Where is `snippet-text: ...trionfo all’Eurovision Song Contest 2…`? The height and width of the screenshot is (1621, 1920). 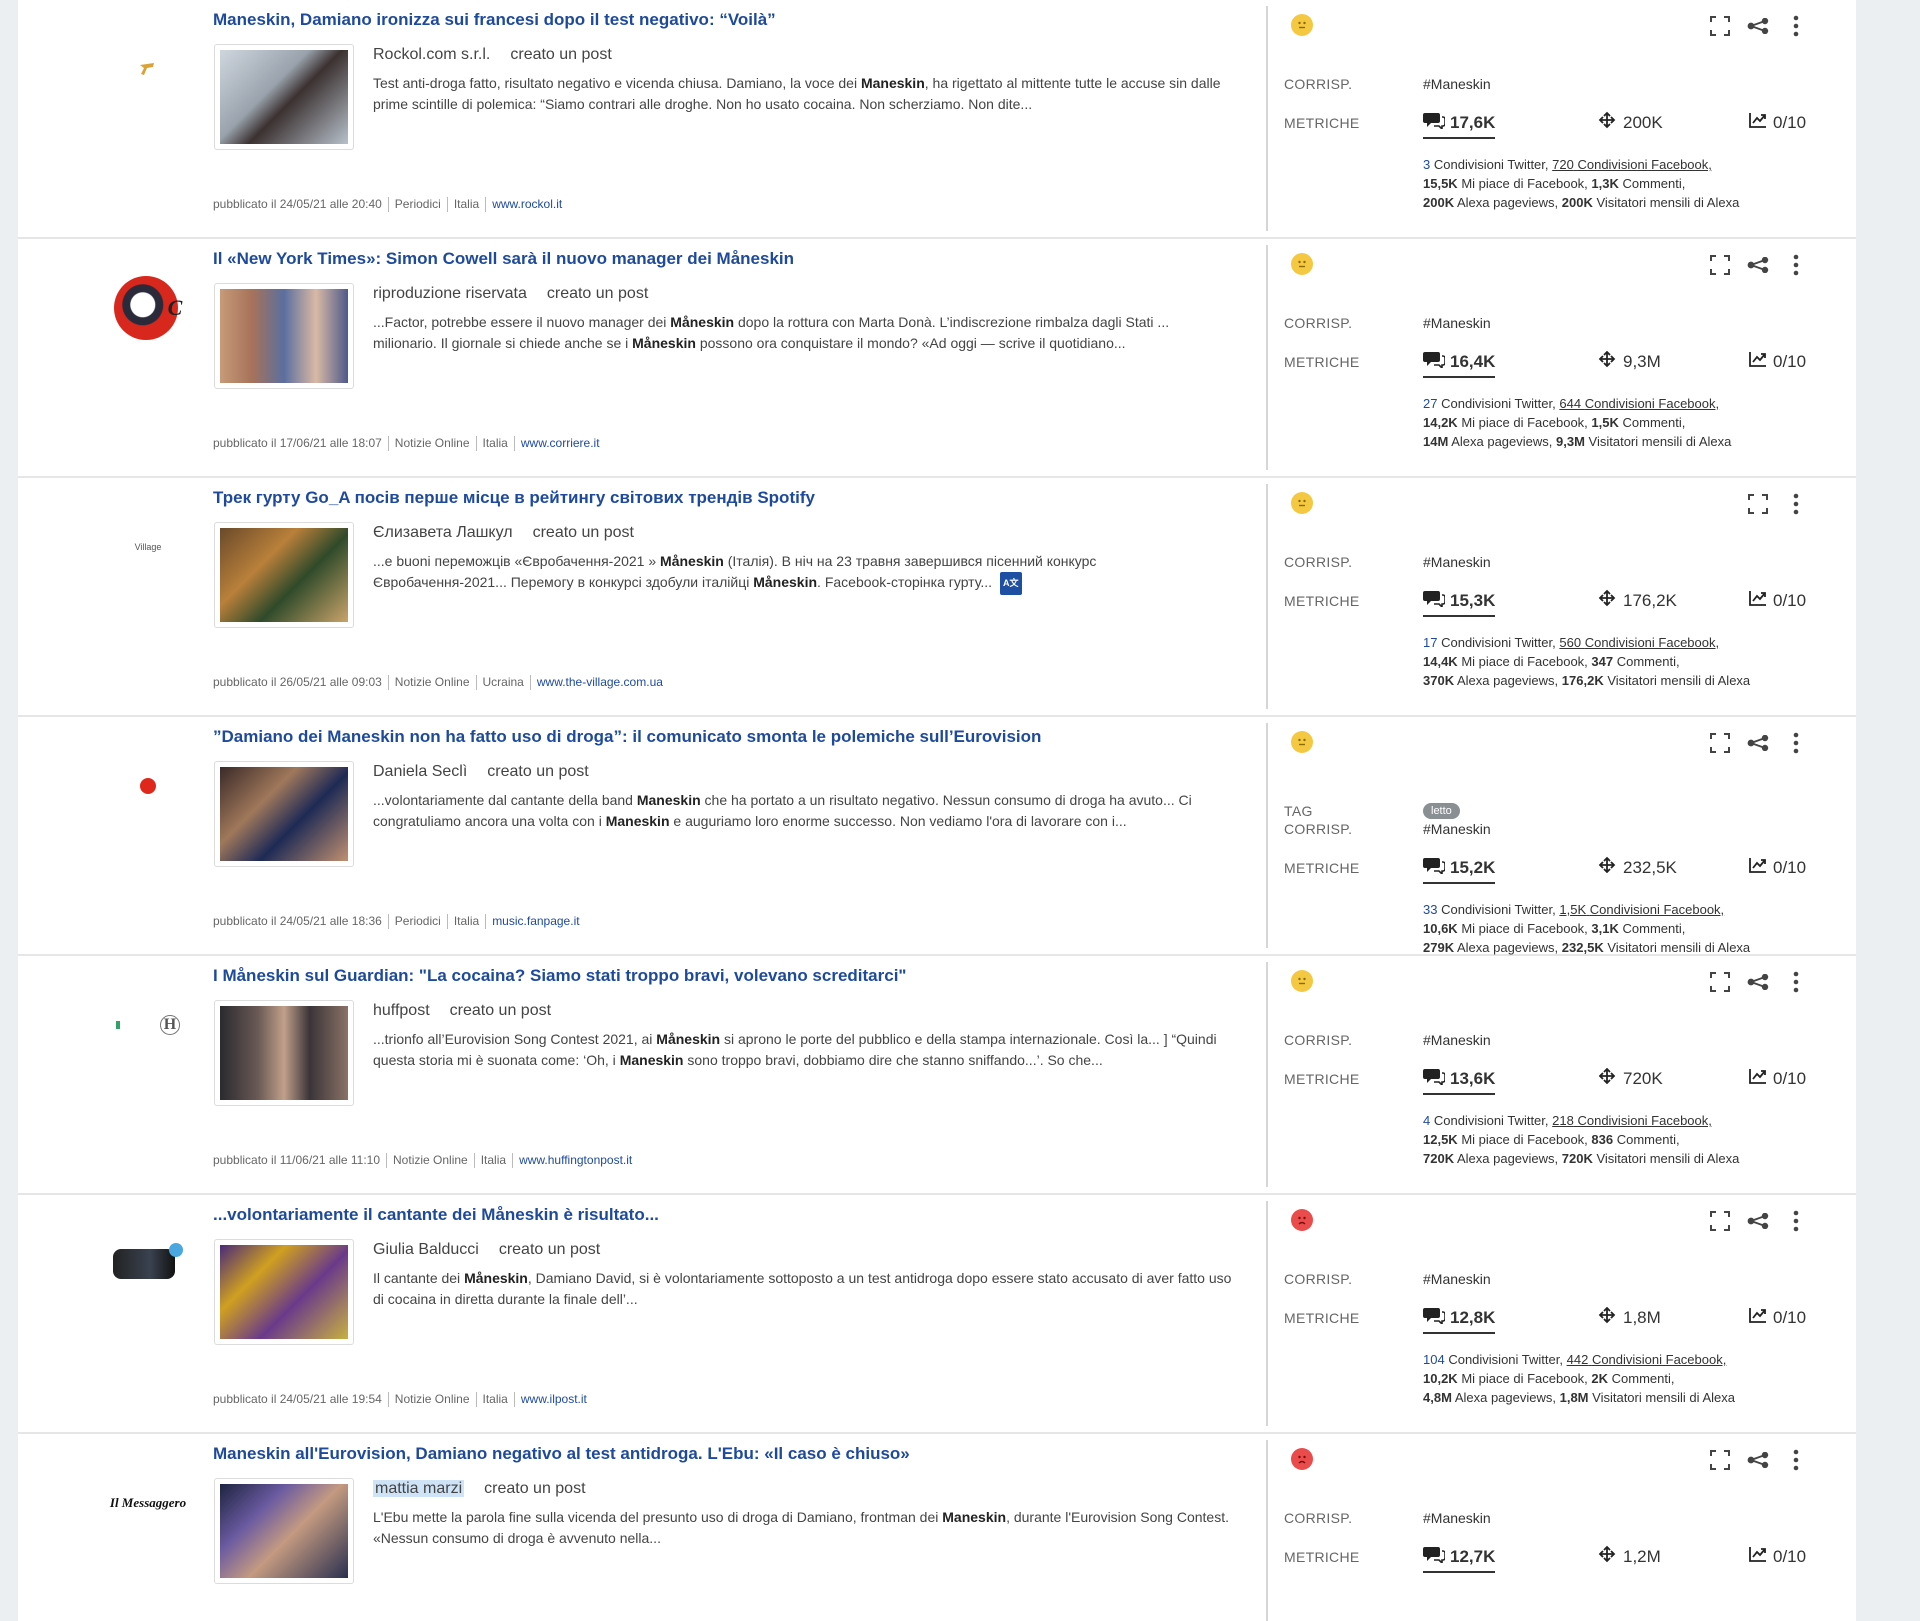 snippet-text: ...trionfo all’Eurovision Song Contest 2… is located at coordinates (795, 1049).